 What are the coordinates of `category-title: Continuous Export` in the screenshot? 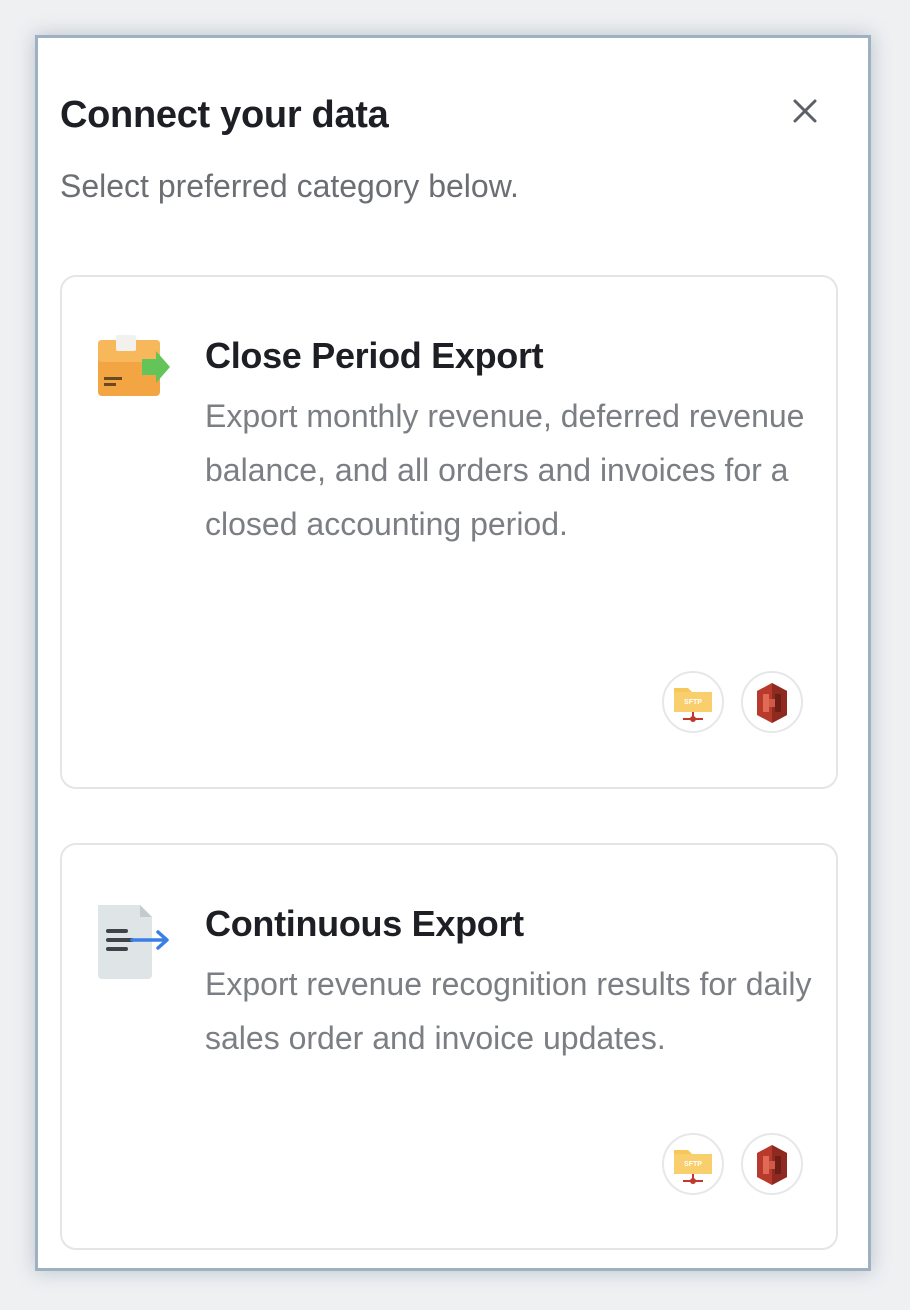 It's located at (364, 923).